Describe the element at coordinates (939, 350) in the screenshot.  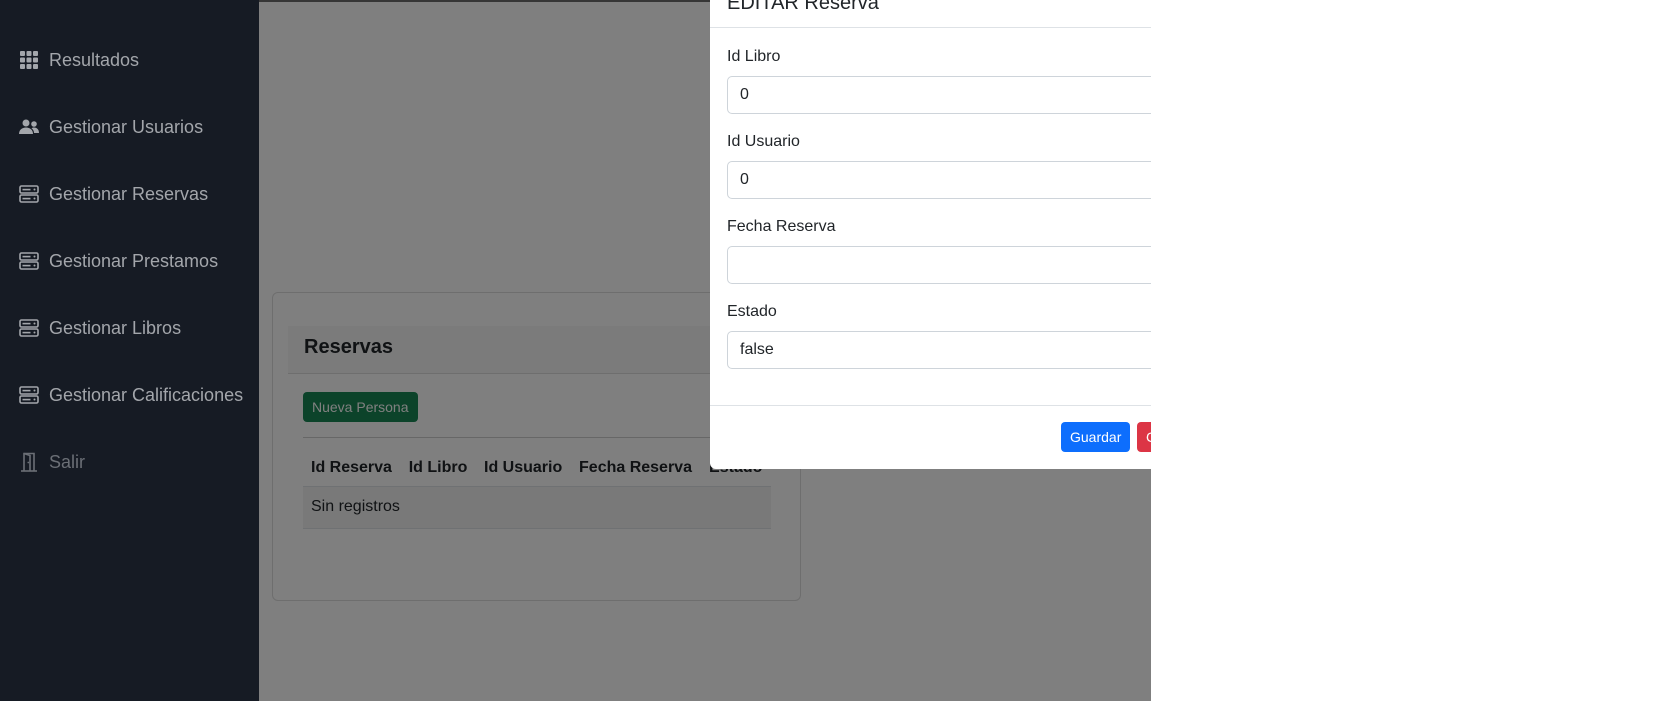
I see `estado-input` at that location.